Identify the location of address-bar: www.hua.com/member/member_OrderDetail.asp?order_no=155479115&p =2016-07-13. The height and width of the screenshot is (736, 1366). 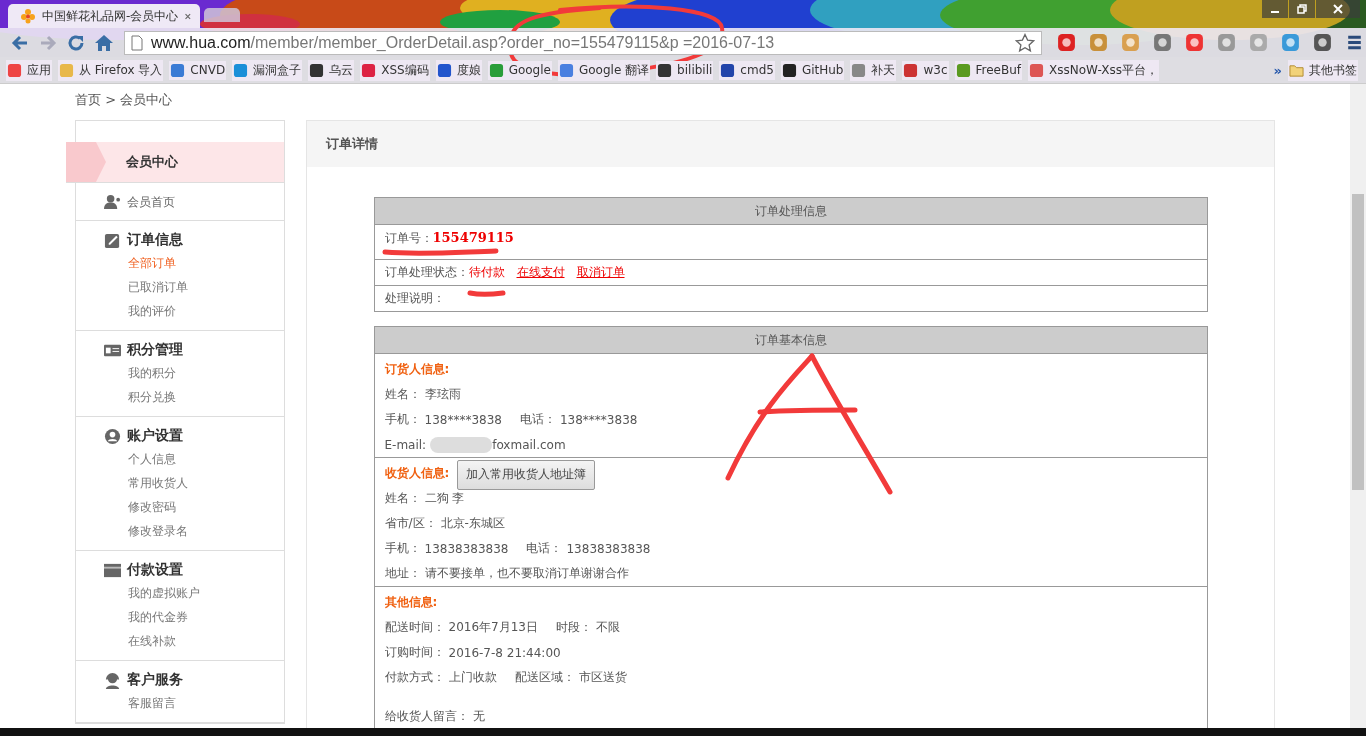
(583, 42).